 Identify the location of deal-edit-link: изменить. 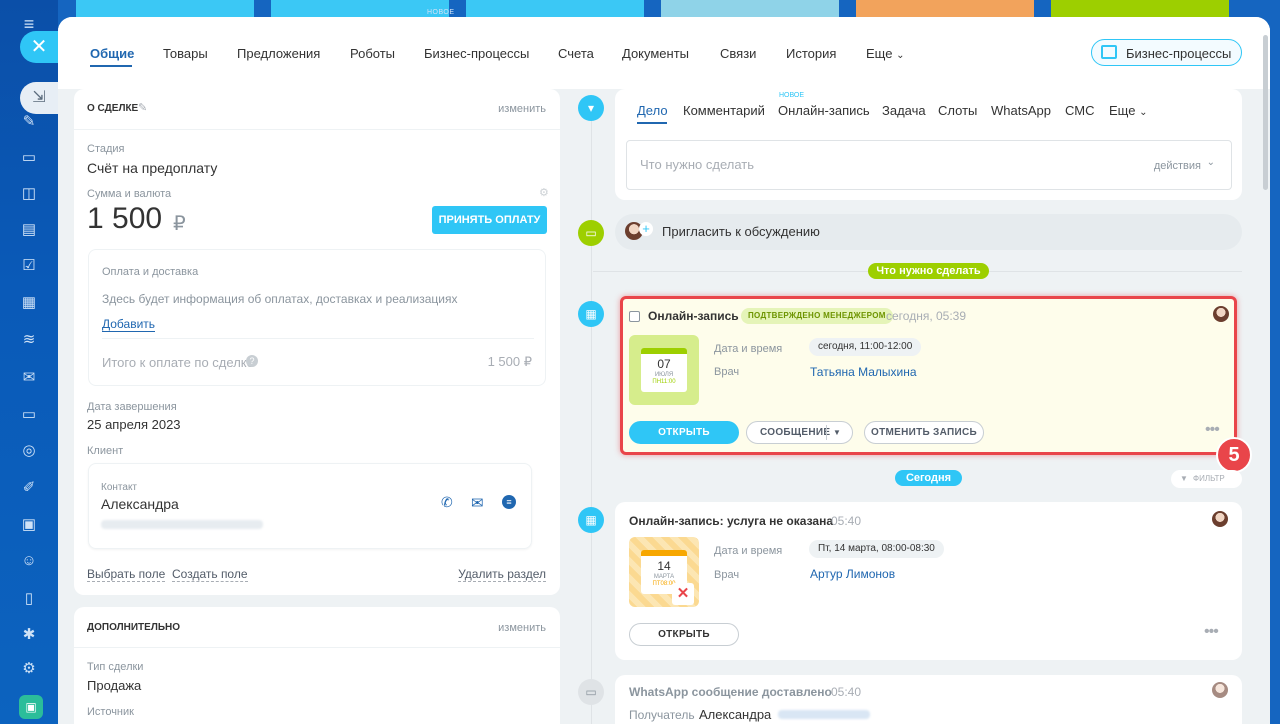
(522, 109).